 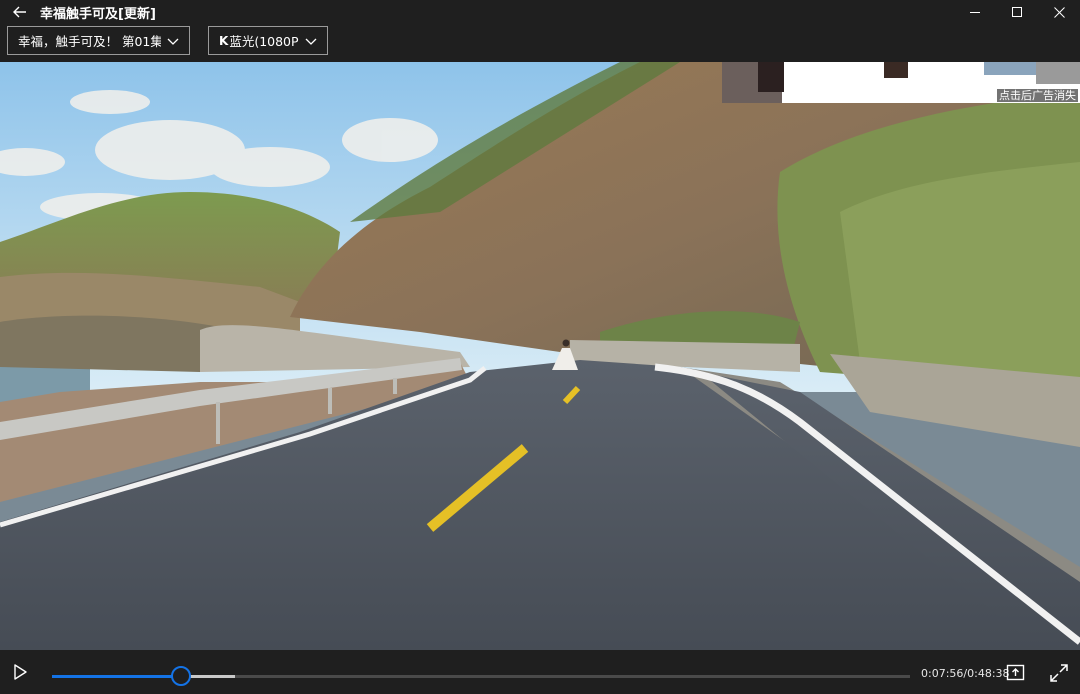 What do you see at coordinates (89, 41) in the screenshot?
I see `episode-label: 幸福，触手可及！ 第01集` at bounding box center [89, 41].